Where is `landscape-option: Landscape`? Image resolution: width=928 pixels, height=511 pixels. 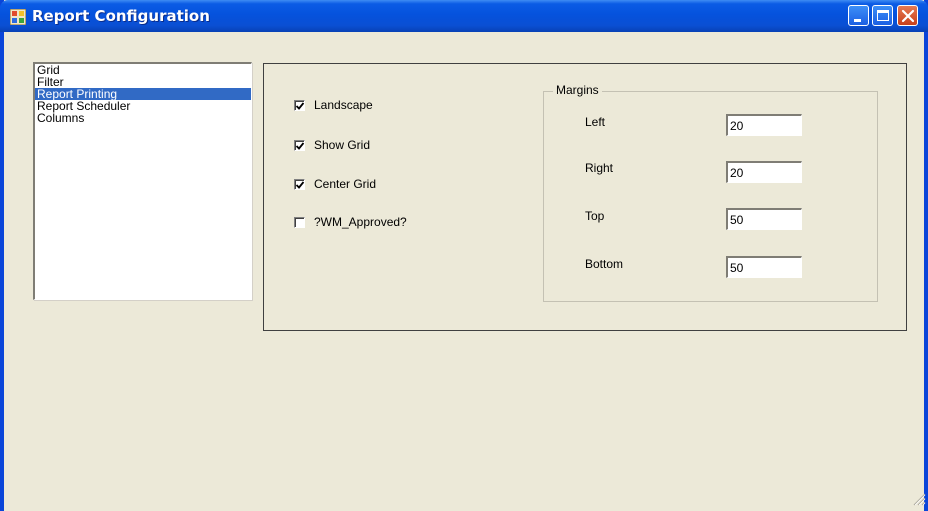 landscape-option: Landscape is located at coordinates (333, 105).